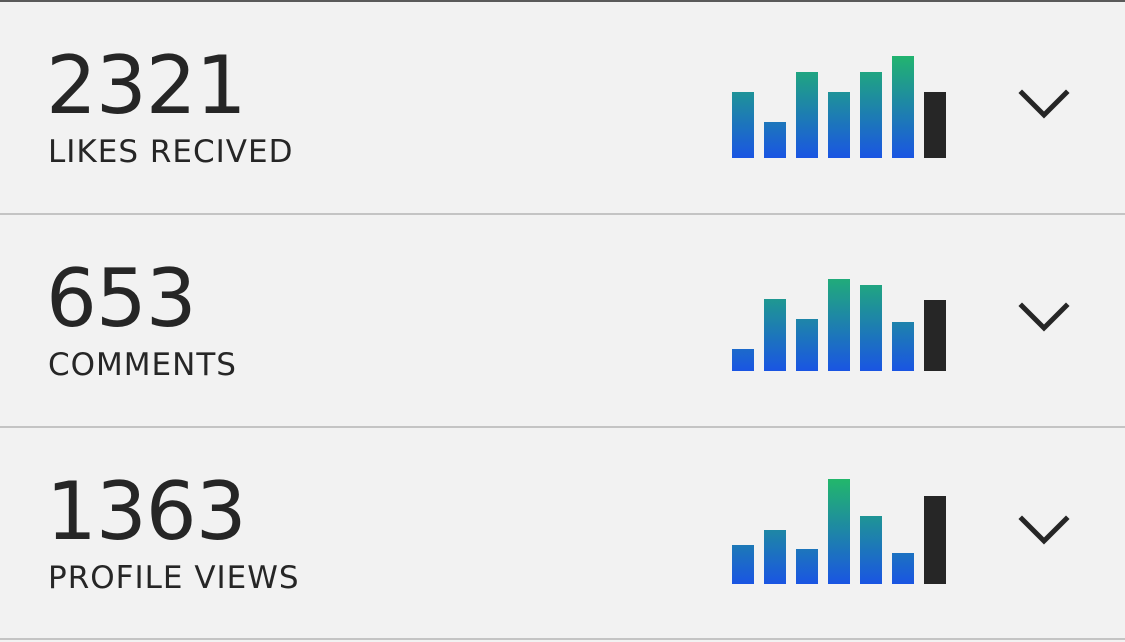  Describe the element at coordinates (146, 511) in the screenshot. I see `stat-value: 1363` at that location.